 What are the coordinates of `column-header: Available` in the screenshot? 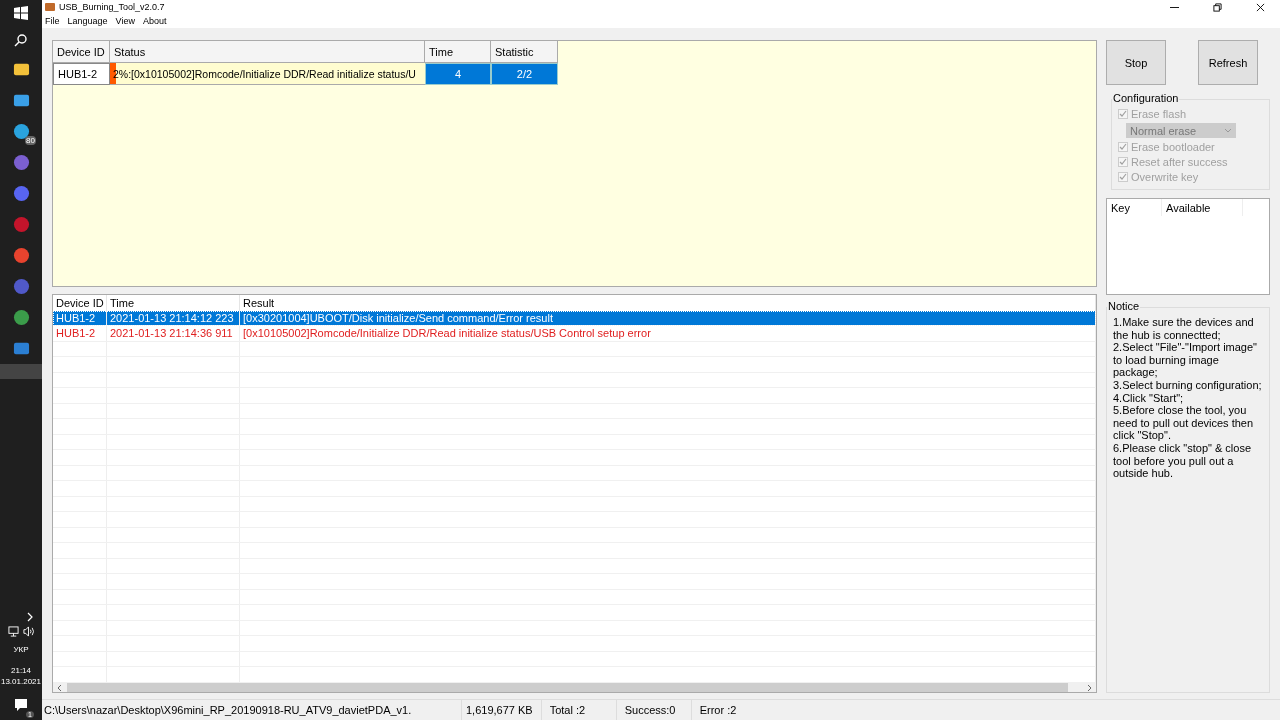 It's located at (1202, 207).